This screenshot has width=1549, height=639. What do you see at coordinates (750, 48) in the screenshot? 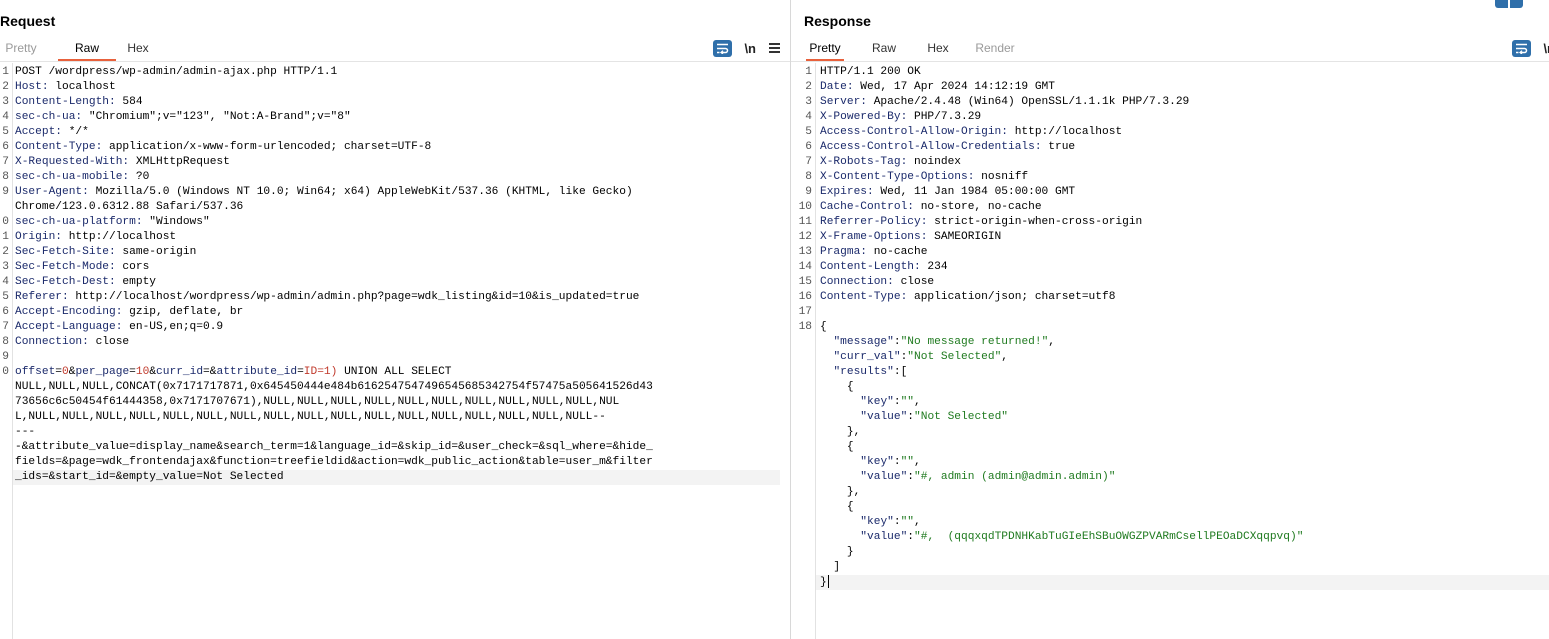
I see `request-show-newlines-button: \n` at bounding box center [750, 48].